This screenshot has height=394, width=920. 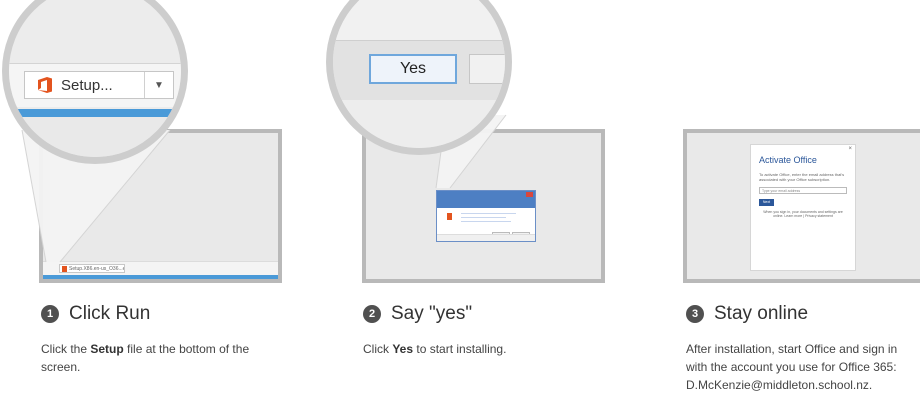 I want to click on step-title: Stay online, so click(x=761, y=313).